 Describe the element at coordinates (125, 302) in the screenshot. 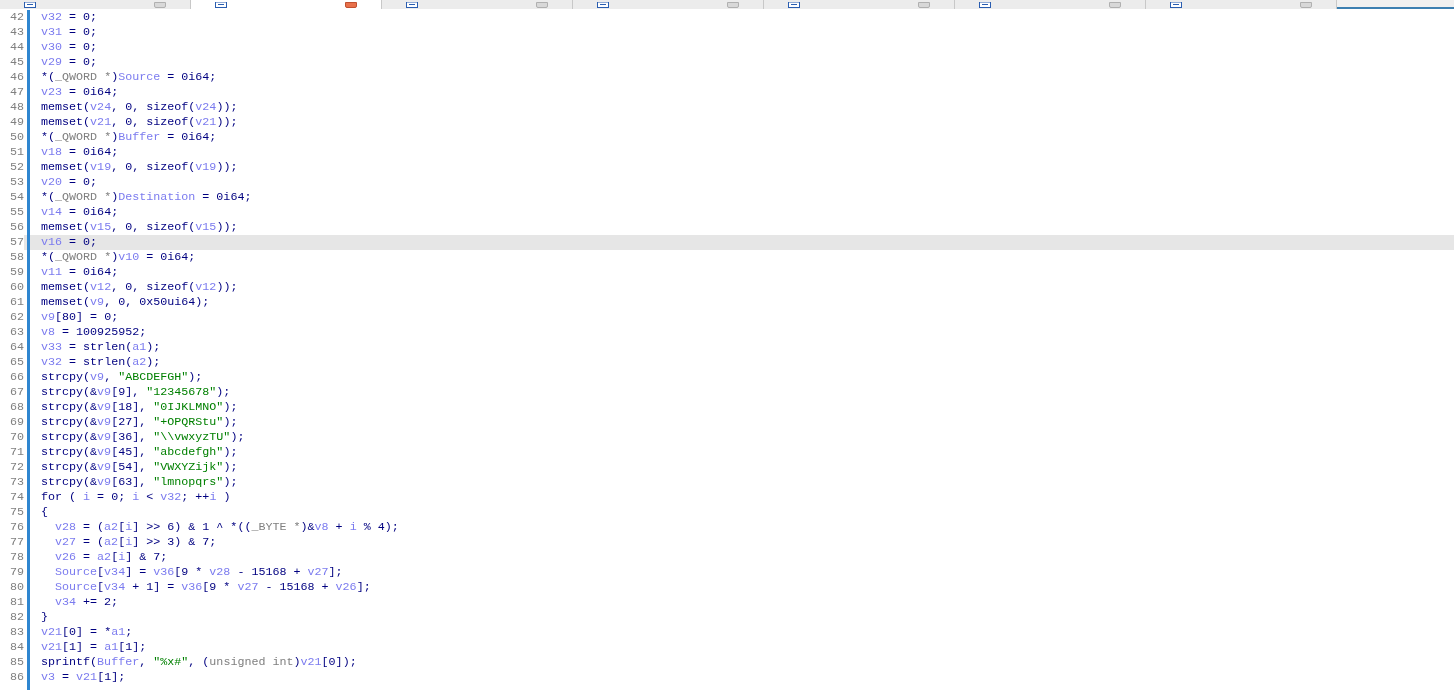

I see `code-line: memset(v9, 0, 0x50ui64);` at that location.